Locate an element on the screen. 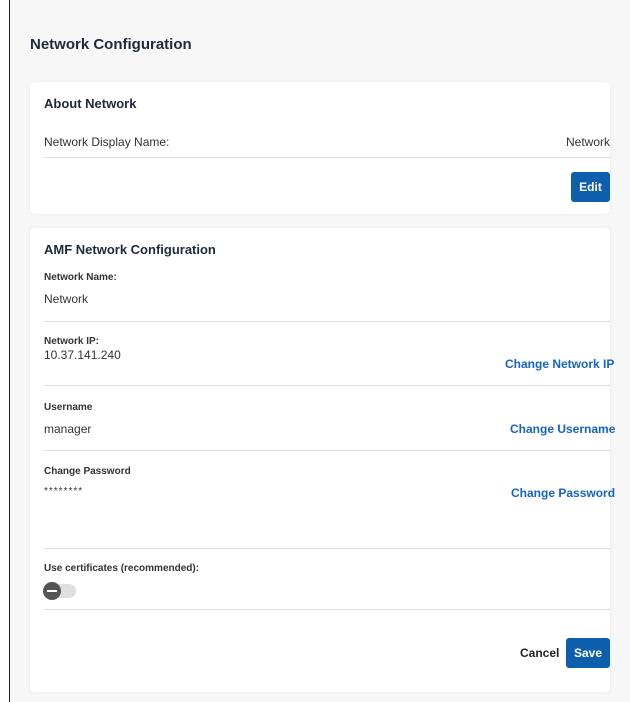  about-network-title: About Network is located at coordinates (90, 103).